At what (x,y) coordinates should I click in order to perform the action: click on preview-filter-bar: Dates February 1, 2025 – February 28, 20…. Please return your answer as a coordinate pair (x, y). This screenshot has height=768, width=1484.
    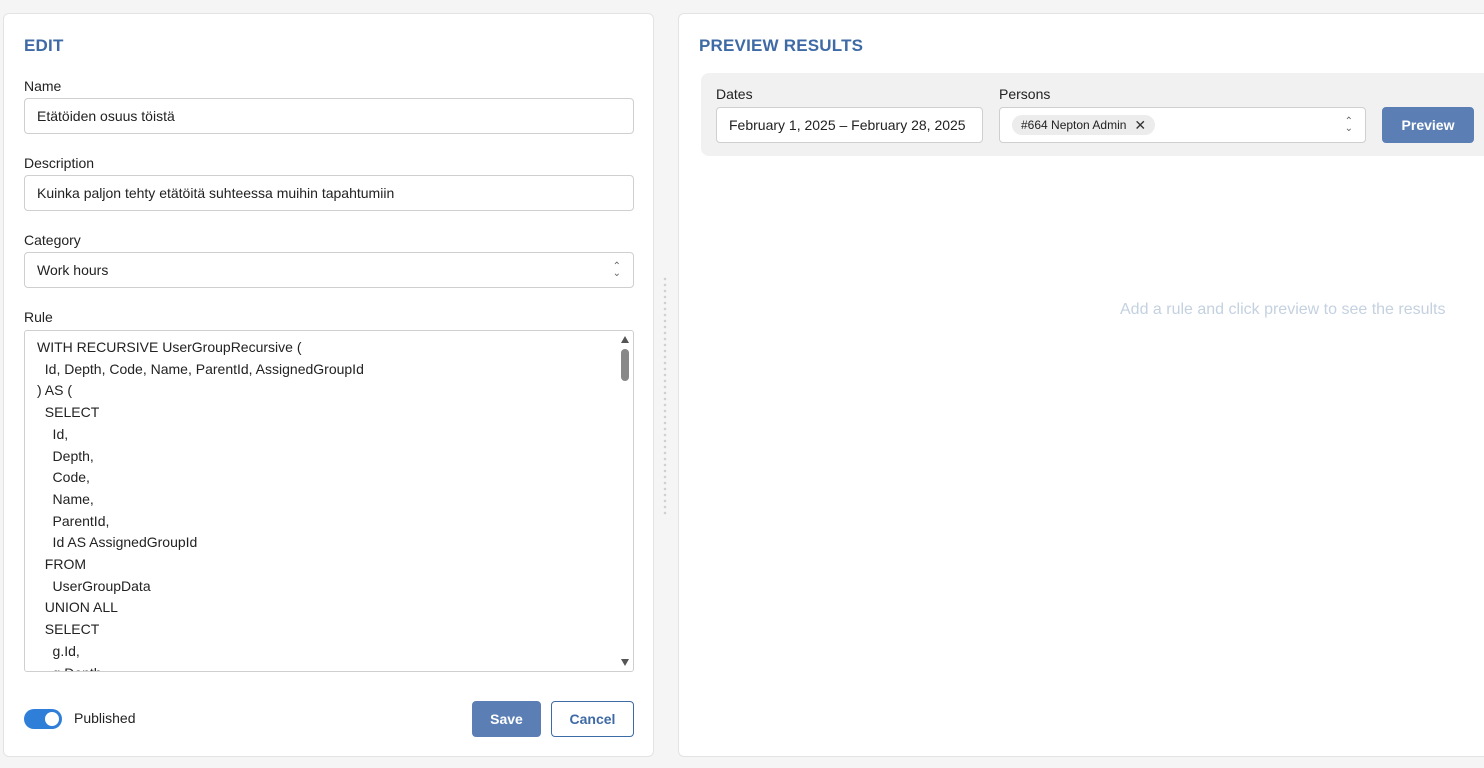
    Looking at the image, I should click on (1092, 114).